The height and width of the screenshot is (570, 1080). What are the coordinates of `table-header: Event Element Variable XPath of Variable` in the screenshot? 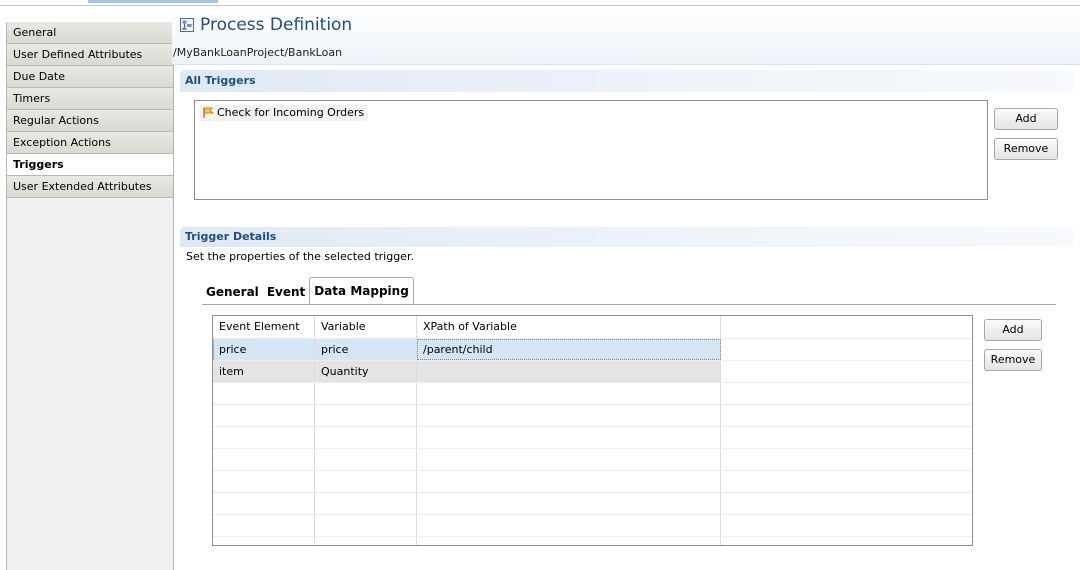 It's located at (592, 327).